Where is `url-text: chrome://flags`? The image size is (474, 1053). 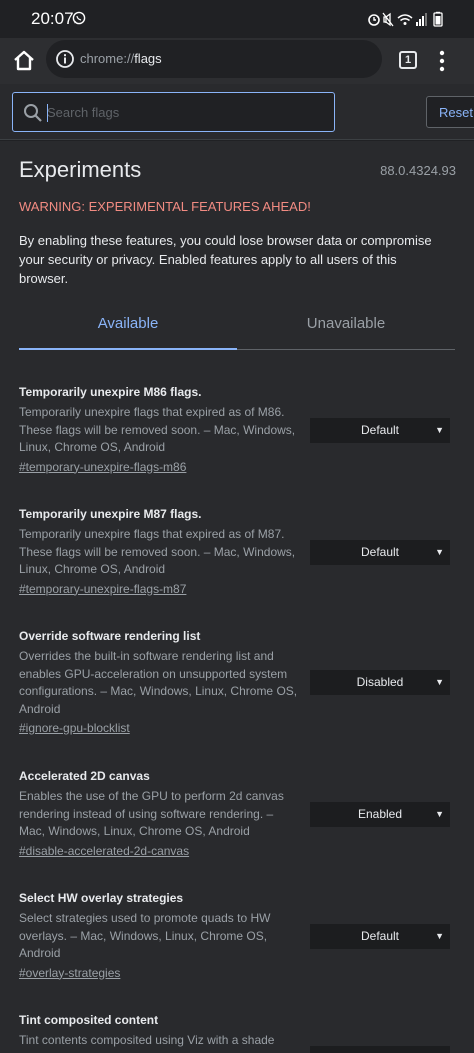
url-text: chrome://flags is located at coordinates (121, 58).